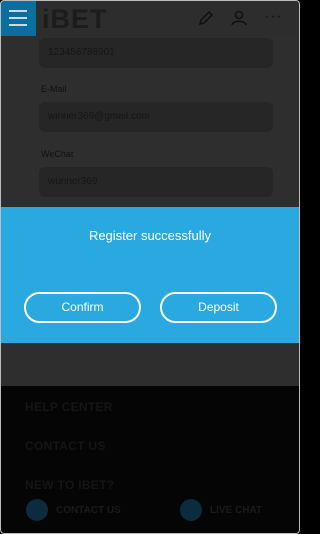 Image resolution: width=320 pixels, height=534 pixels. What do you see at coordinates (75, 19) in the screenshot?
I see `brand-logo: iBET` at bounding box center [75, 19].